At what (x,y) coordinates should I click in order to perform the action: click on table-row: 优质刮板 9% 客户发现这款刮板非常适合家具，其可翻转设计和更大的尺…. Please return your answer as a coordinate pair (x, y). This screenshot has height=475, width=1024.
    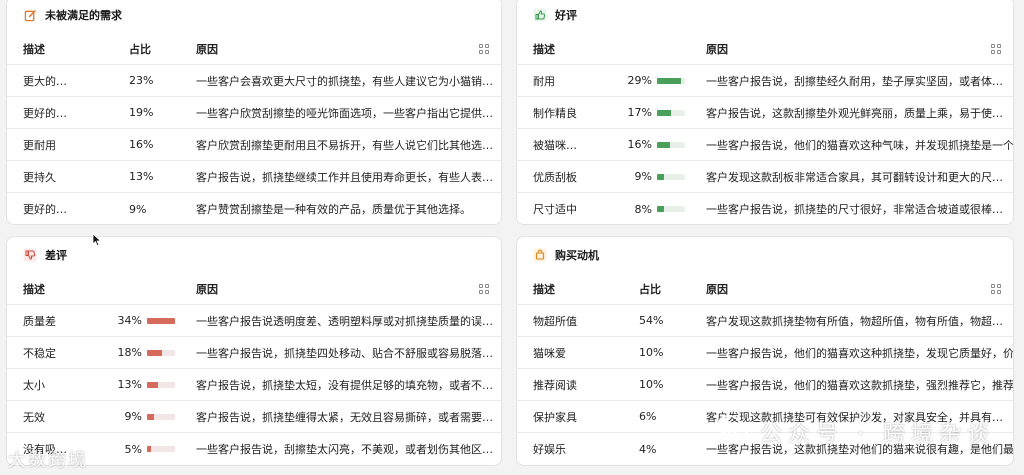
    Looking at the image, I should click on (765, 177).